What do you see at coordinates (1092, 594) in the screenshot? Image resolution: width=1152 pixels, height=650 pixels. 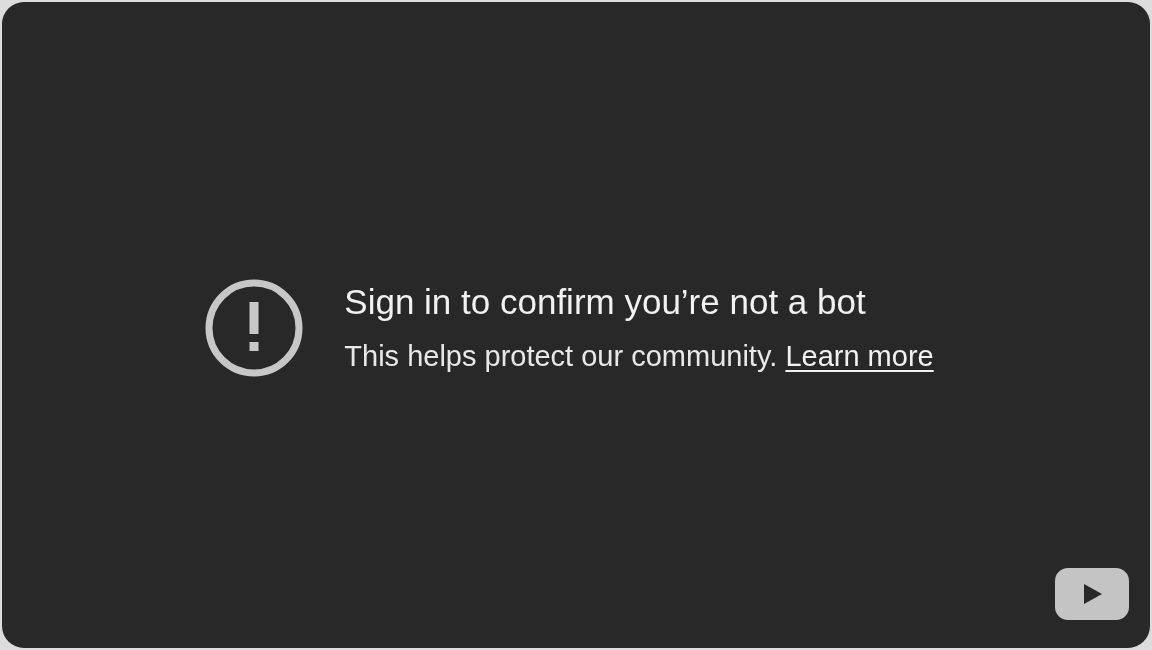 I see `play-logo-icon` at bounding box center [1092, 594].